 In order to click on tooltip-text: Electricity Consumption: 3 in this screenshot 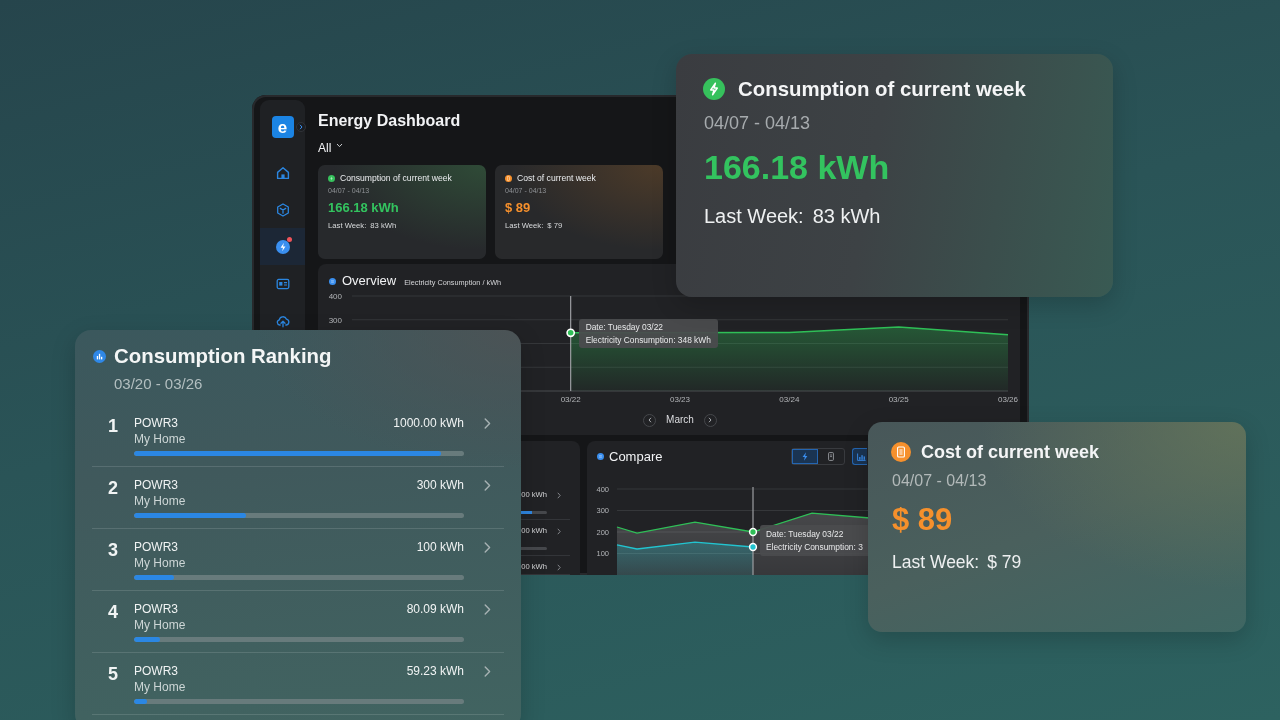, I will do `click(814, 546)`.